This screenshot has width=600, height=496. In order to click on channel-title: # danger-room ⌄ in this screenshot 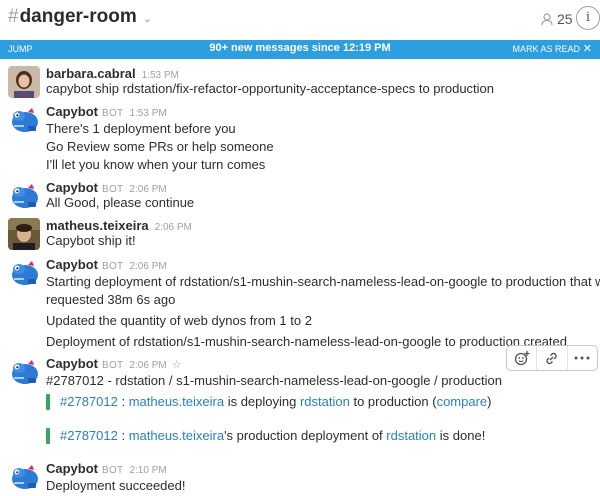, I will do `click(80, 17)`.